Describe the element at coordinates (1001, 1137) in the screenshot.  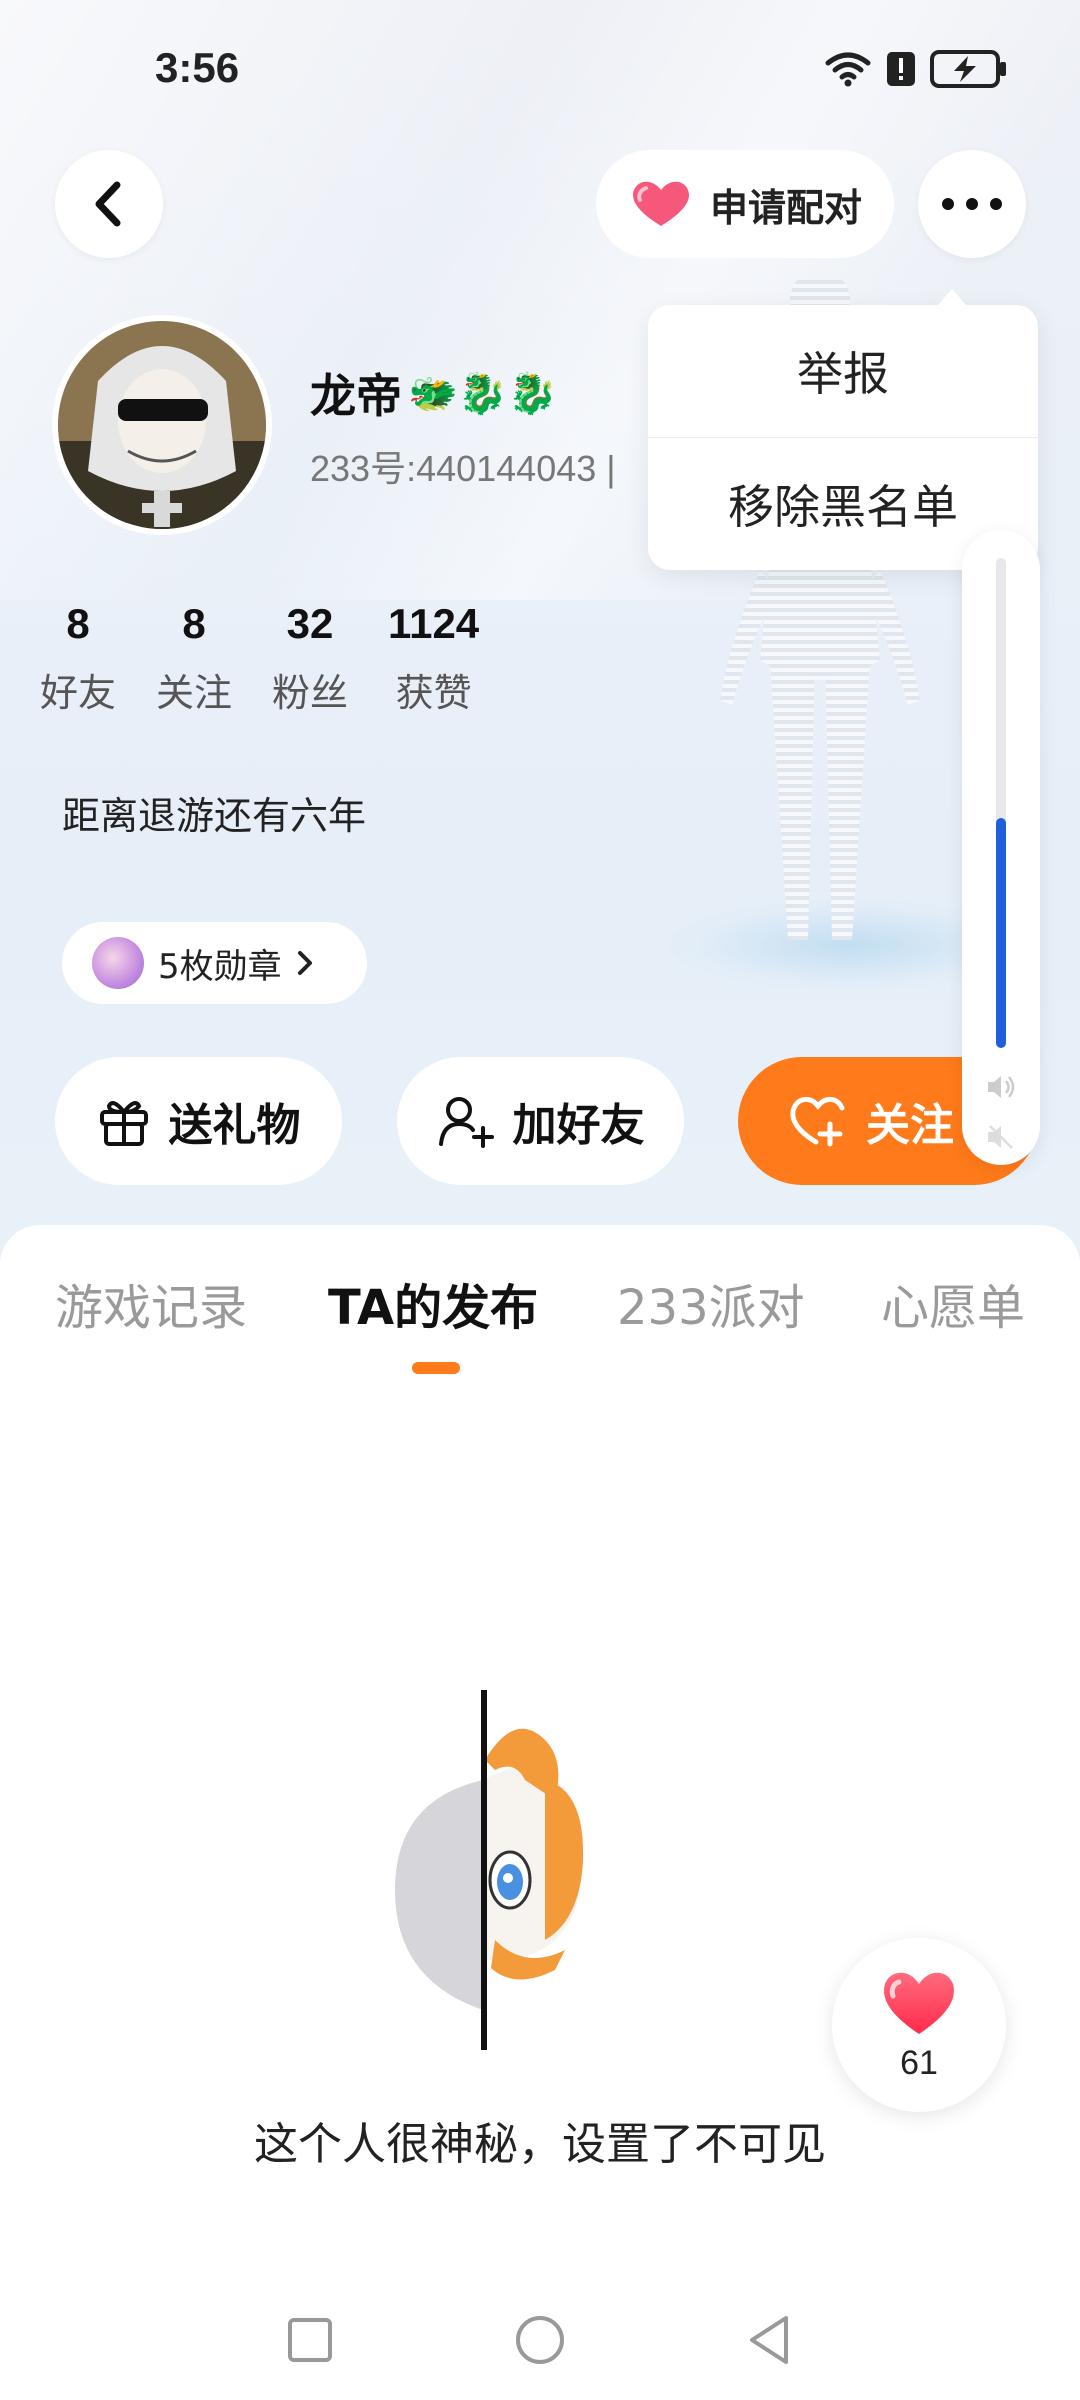
I see `mute-icon` at that location.